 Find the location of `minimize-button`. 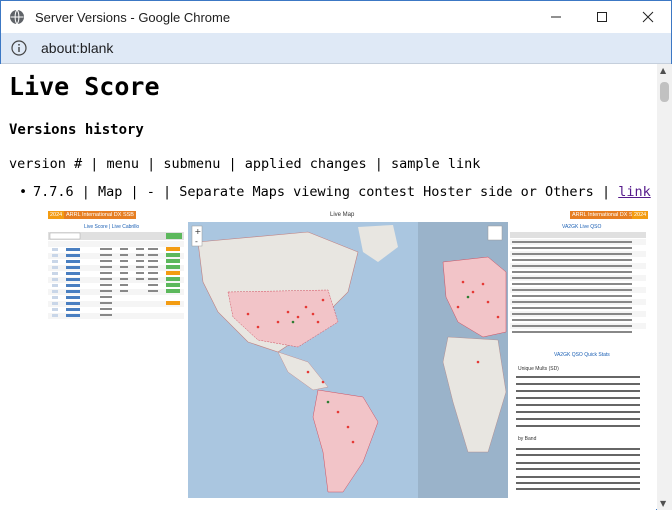

minimize-button is located at coordinates (556, 17).